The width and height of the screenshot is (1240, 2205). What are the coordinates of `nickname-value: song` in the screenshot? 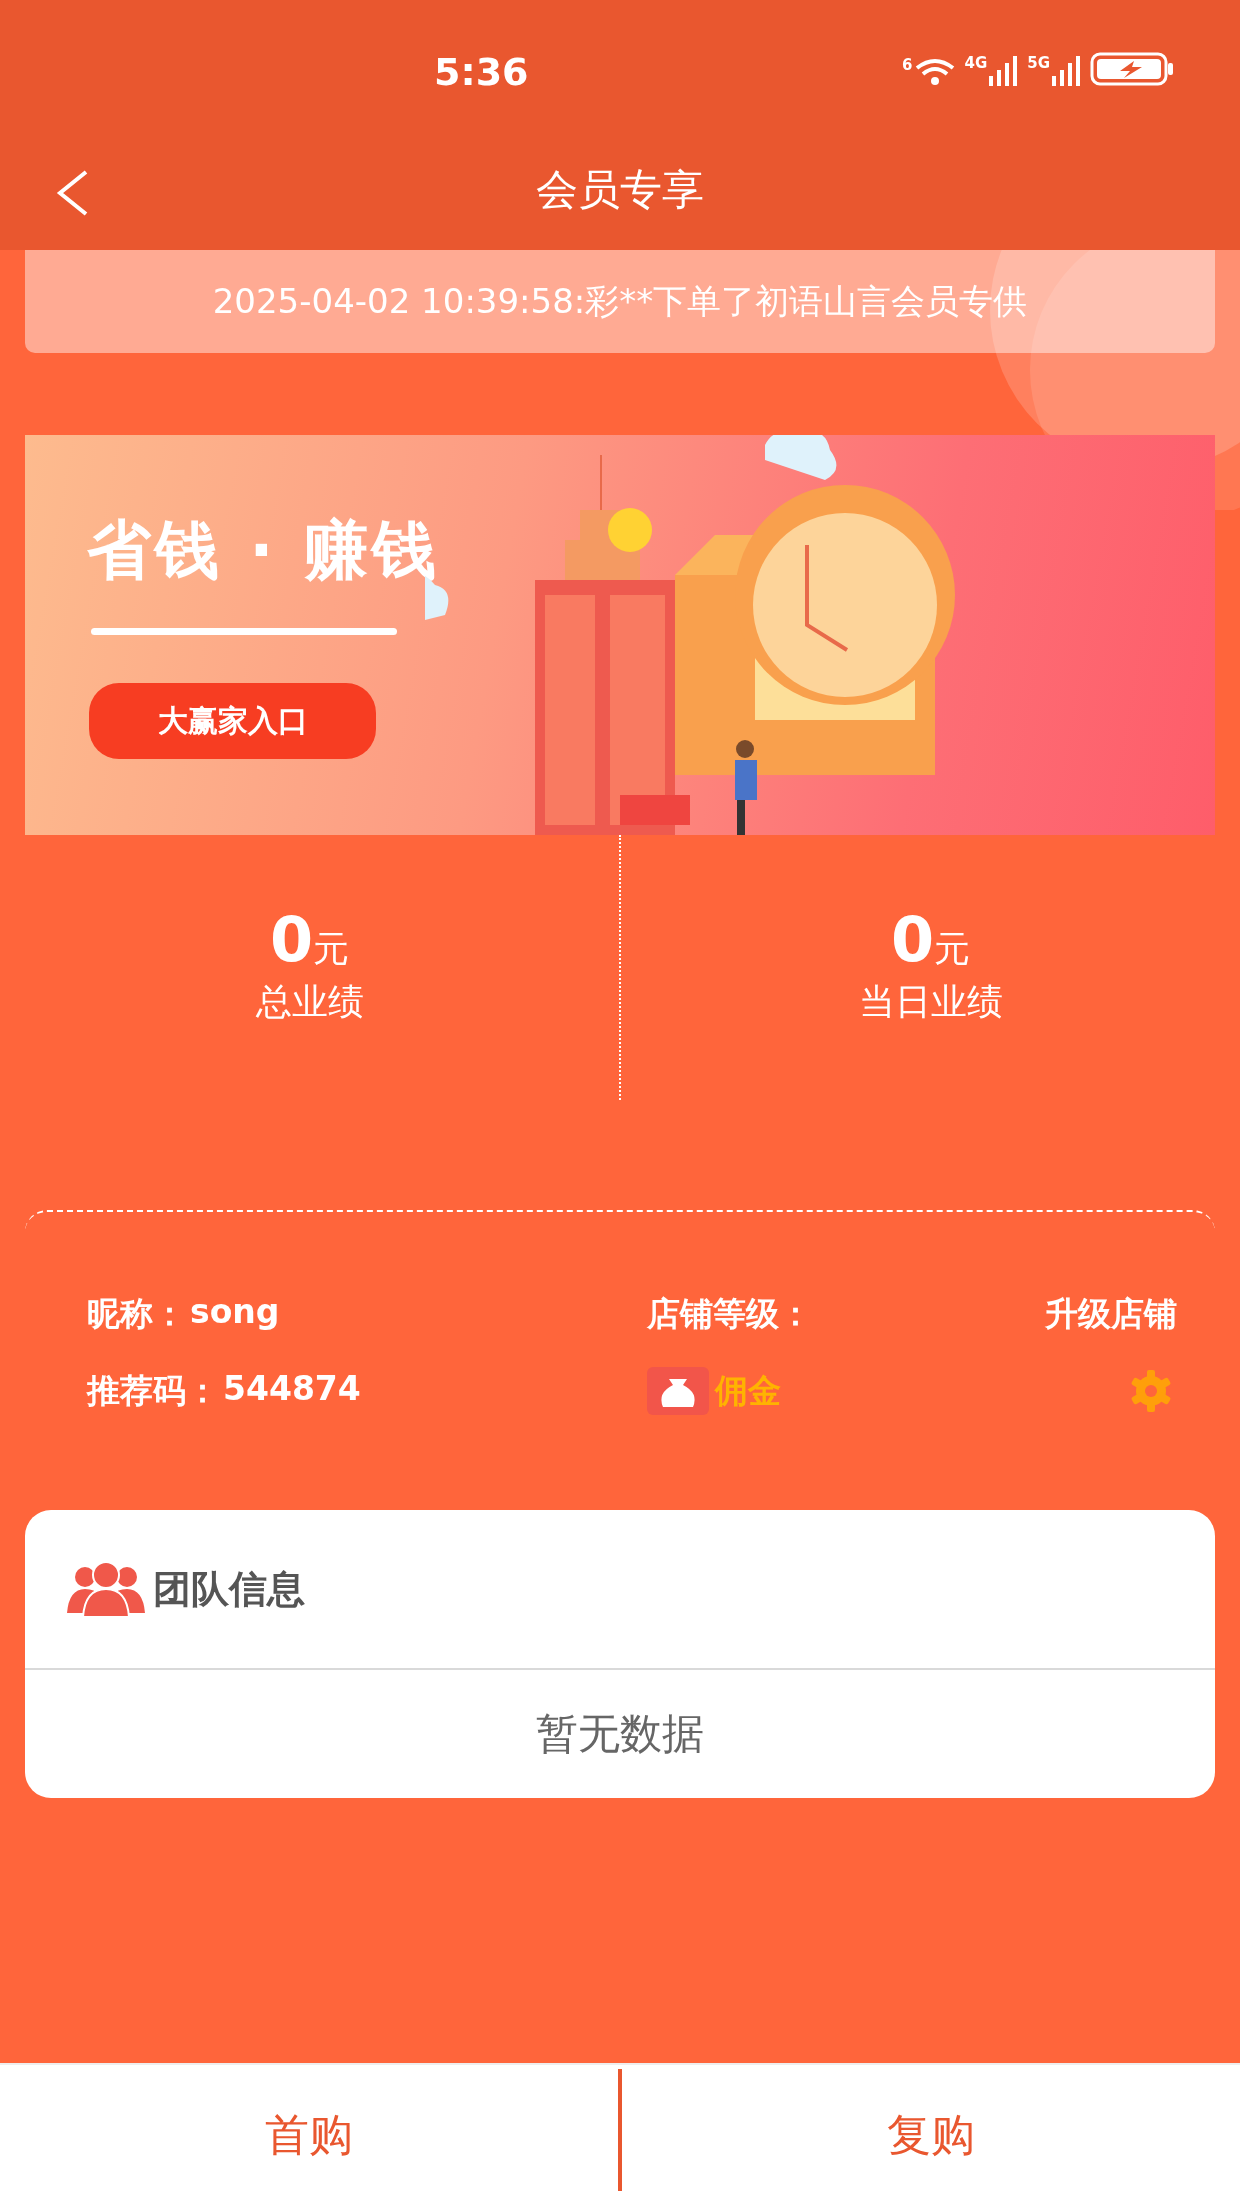 It's located at (235, 1312).